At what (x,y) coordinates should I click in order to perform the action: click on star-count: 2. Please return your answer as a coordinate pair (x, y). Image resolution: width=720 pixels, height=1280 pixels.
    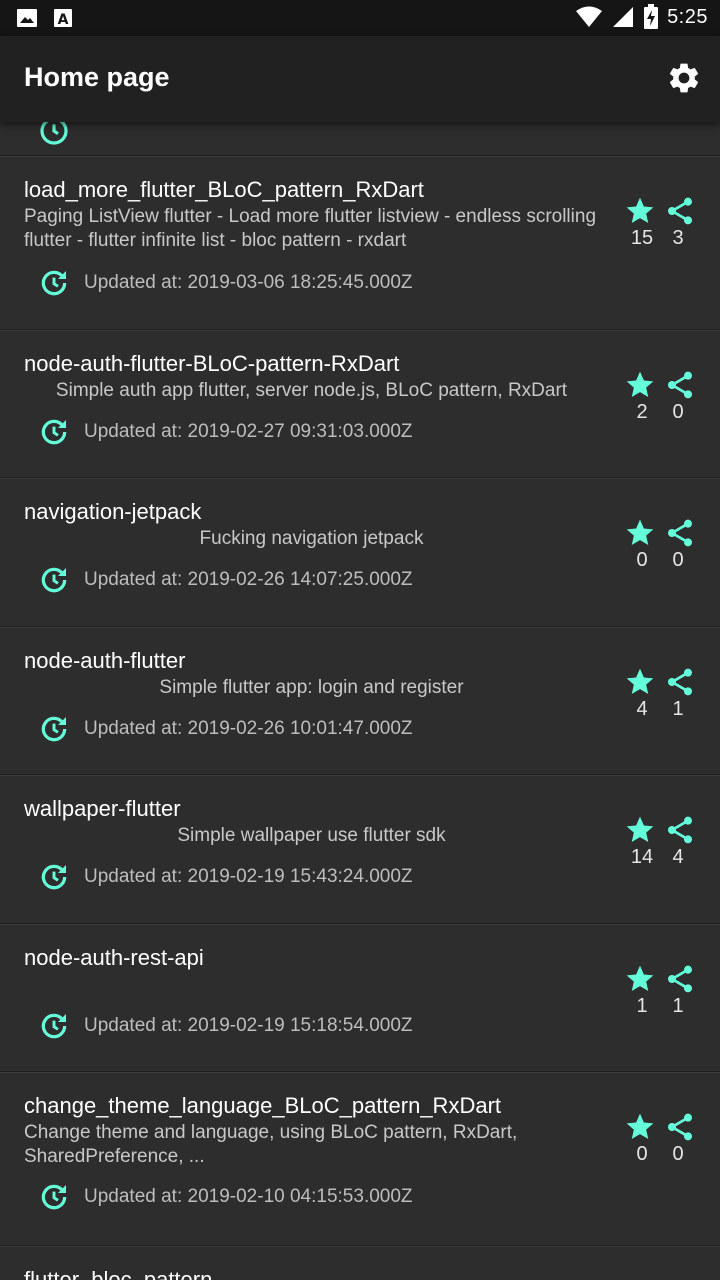
    Looking at the image, I should click on (642, 412).